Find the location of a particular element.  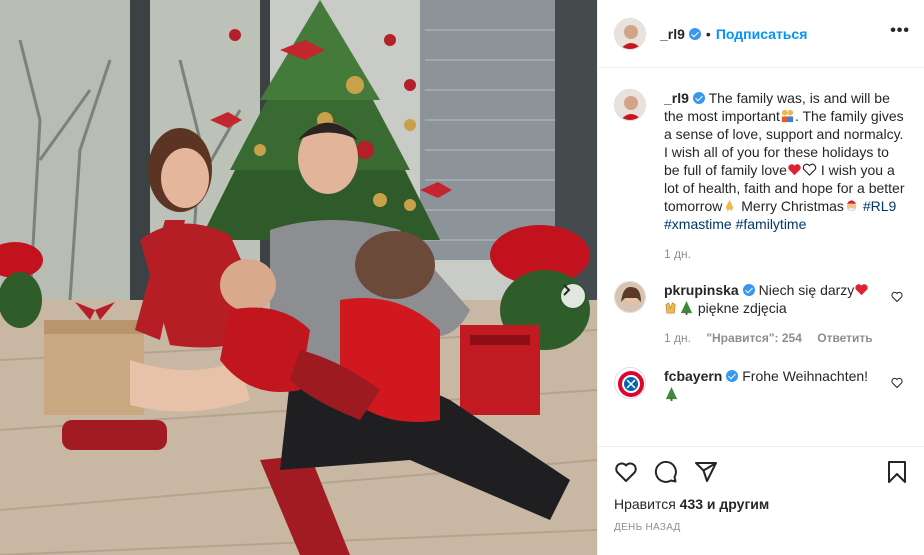

post-actions: Нравится 433 и другим ДЕНЬ НАЗАД is located at coordinates (761, 500).